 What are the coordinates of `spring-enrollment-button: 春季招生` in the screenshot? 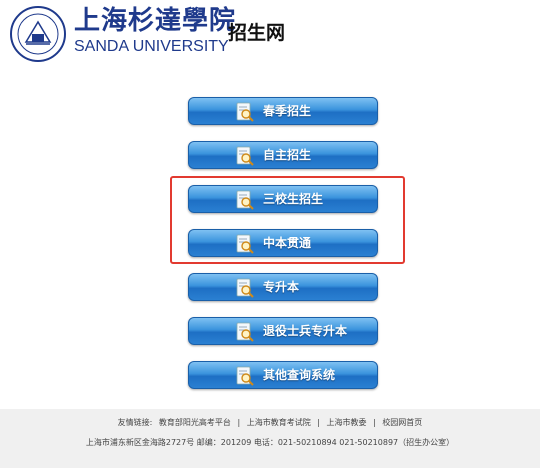 It's located at (283, 111).